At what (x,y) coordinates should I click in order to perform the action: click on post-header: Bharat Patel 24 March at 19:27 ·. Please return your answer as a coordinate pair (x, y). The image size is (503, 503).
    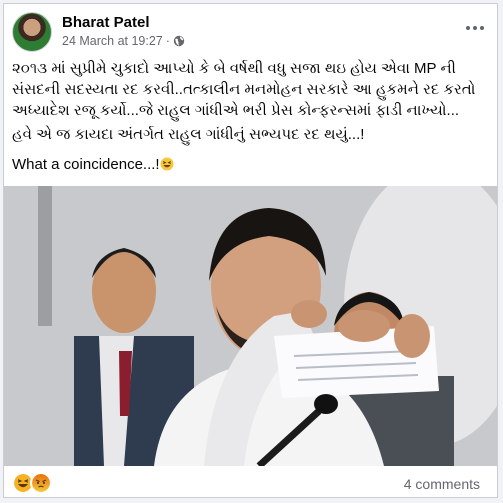
    Looking at the image, I should click on (252, 33).